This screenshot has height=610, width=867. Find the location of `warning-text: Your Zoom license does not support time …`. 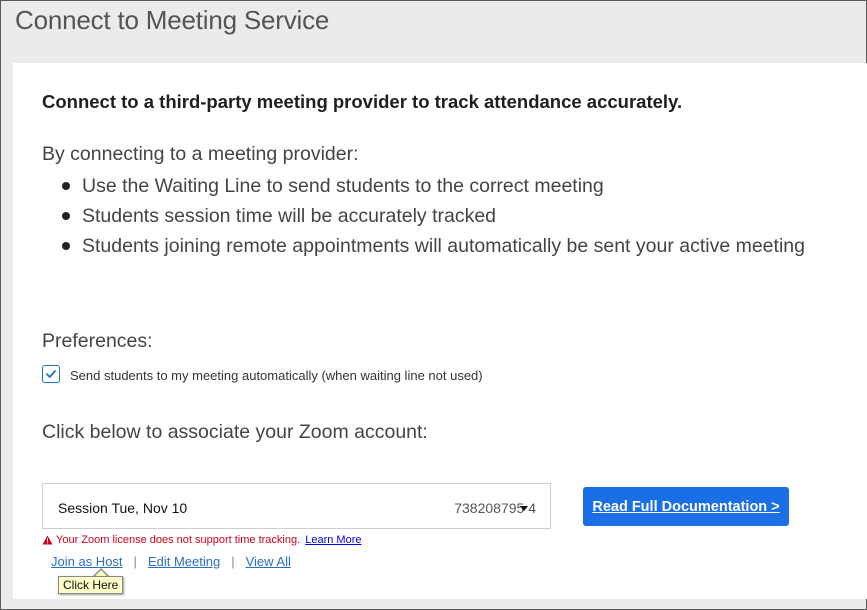

warning-text: Your Zoom license does not support time … is located at coordinates (178, 540).